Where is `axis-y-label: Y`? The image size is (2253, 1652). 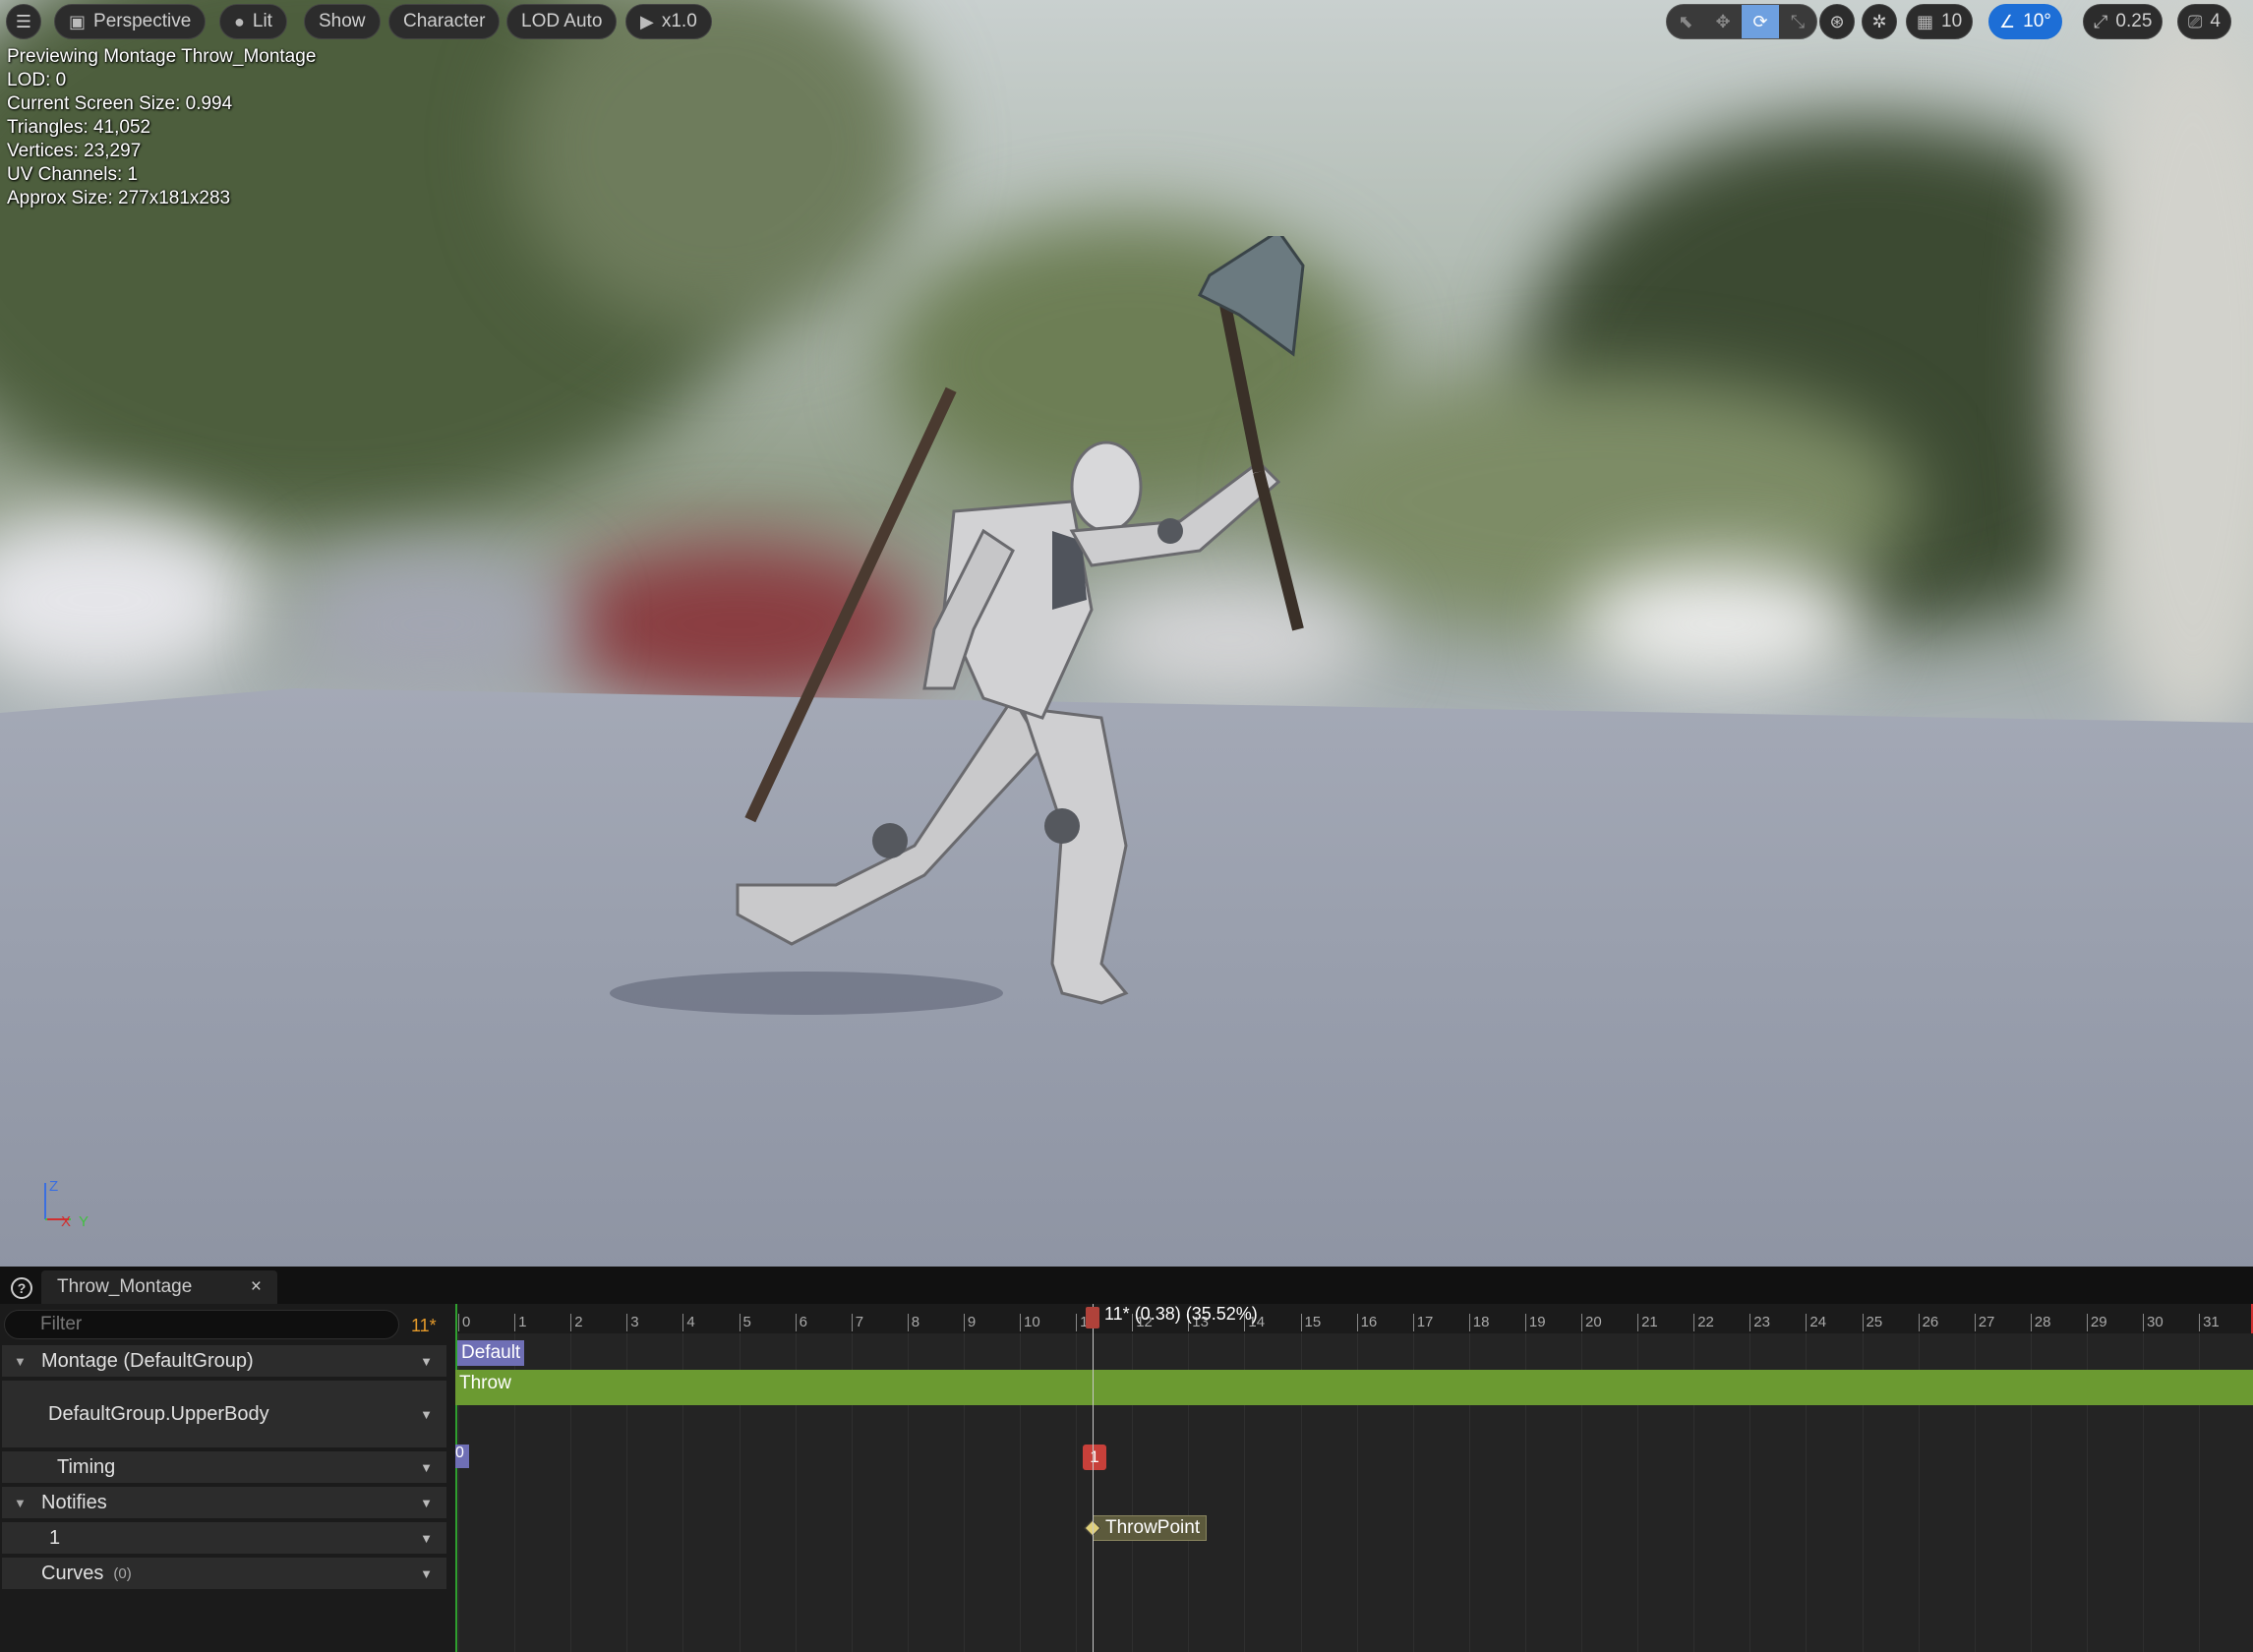
axis-y-label: Y is located at coordinates (84, 1221).